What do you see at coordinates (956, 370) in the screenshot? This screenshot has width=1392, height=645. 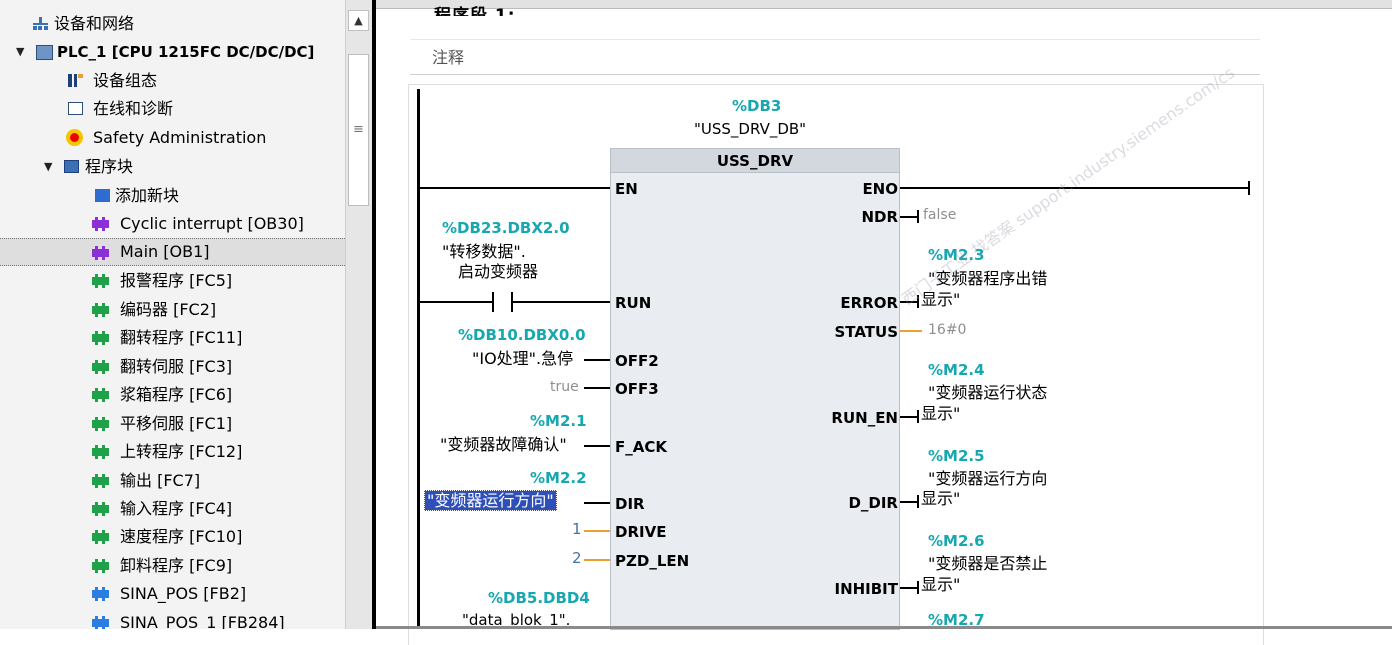 I see `run-en-address: %M2.4` at bounding box center [956, 370].